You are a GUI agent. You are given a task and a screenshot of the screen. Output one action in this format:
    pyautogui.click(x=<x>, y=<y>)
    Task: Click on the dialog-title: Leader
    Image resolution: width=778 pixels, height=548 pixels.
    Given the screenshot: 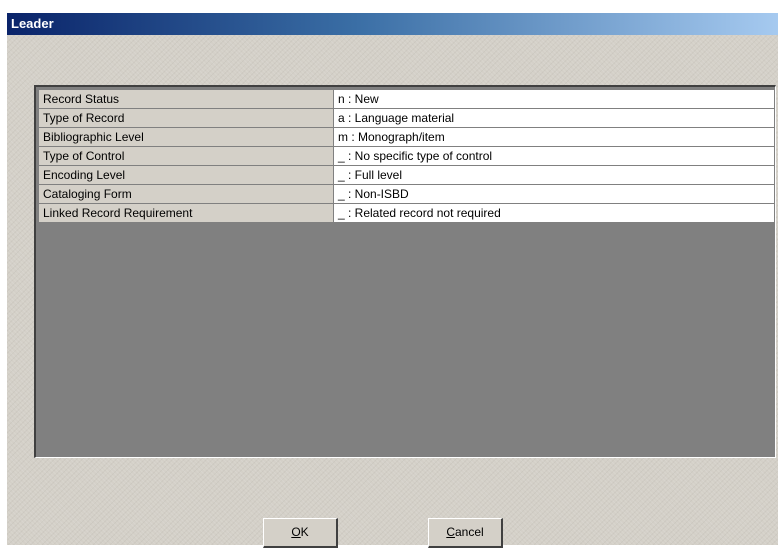 What is the action you would take?
    pyautogui.click(x=392, y=24)
    